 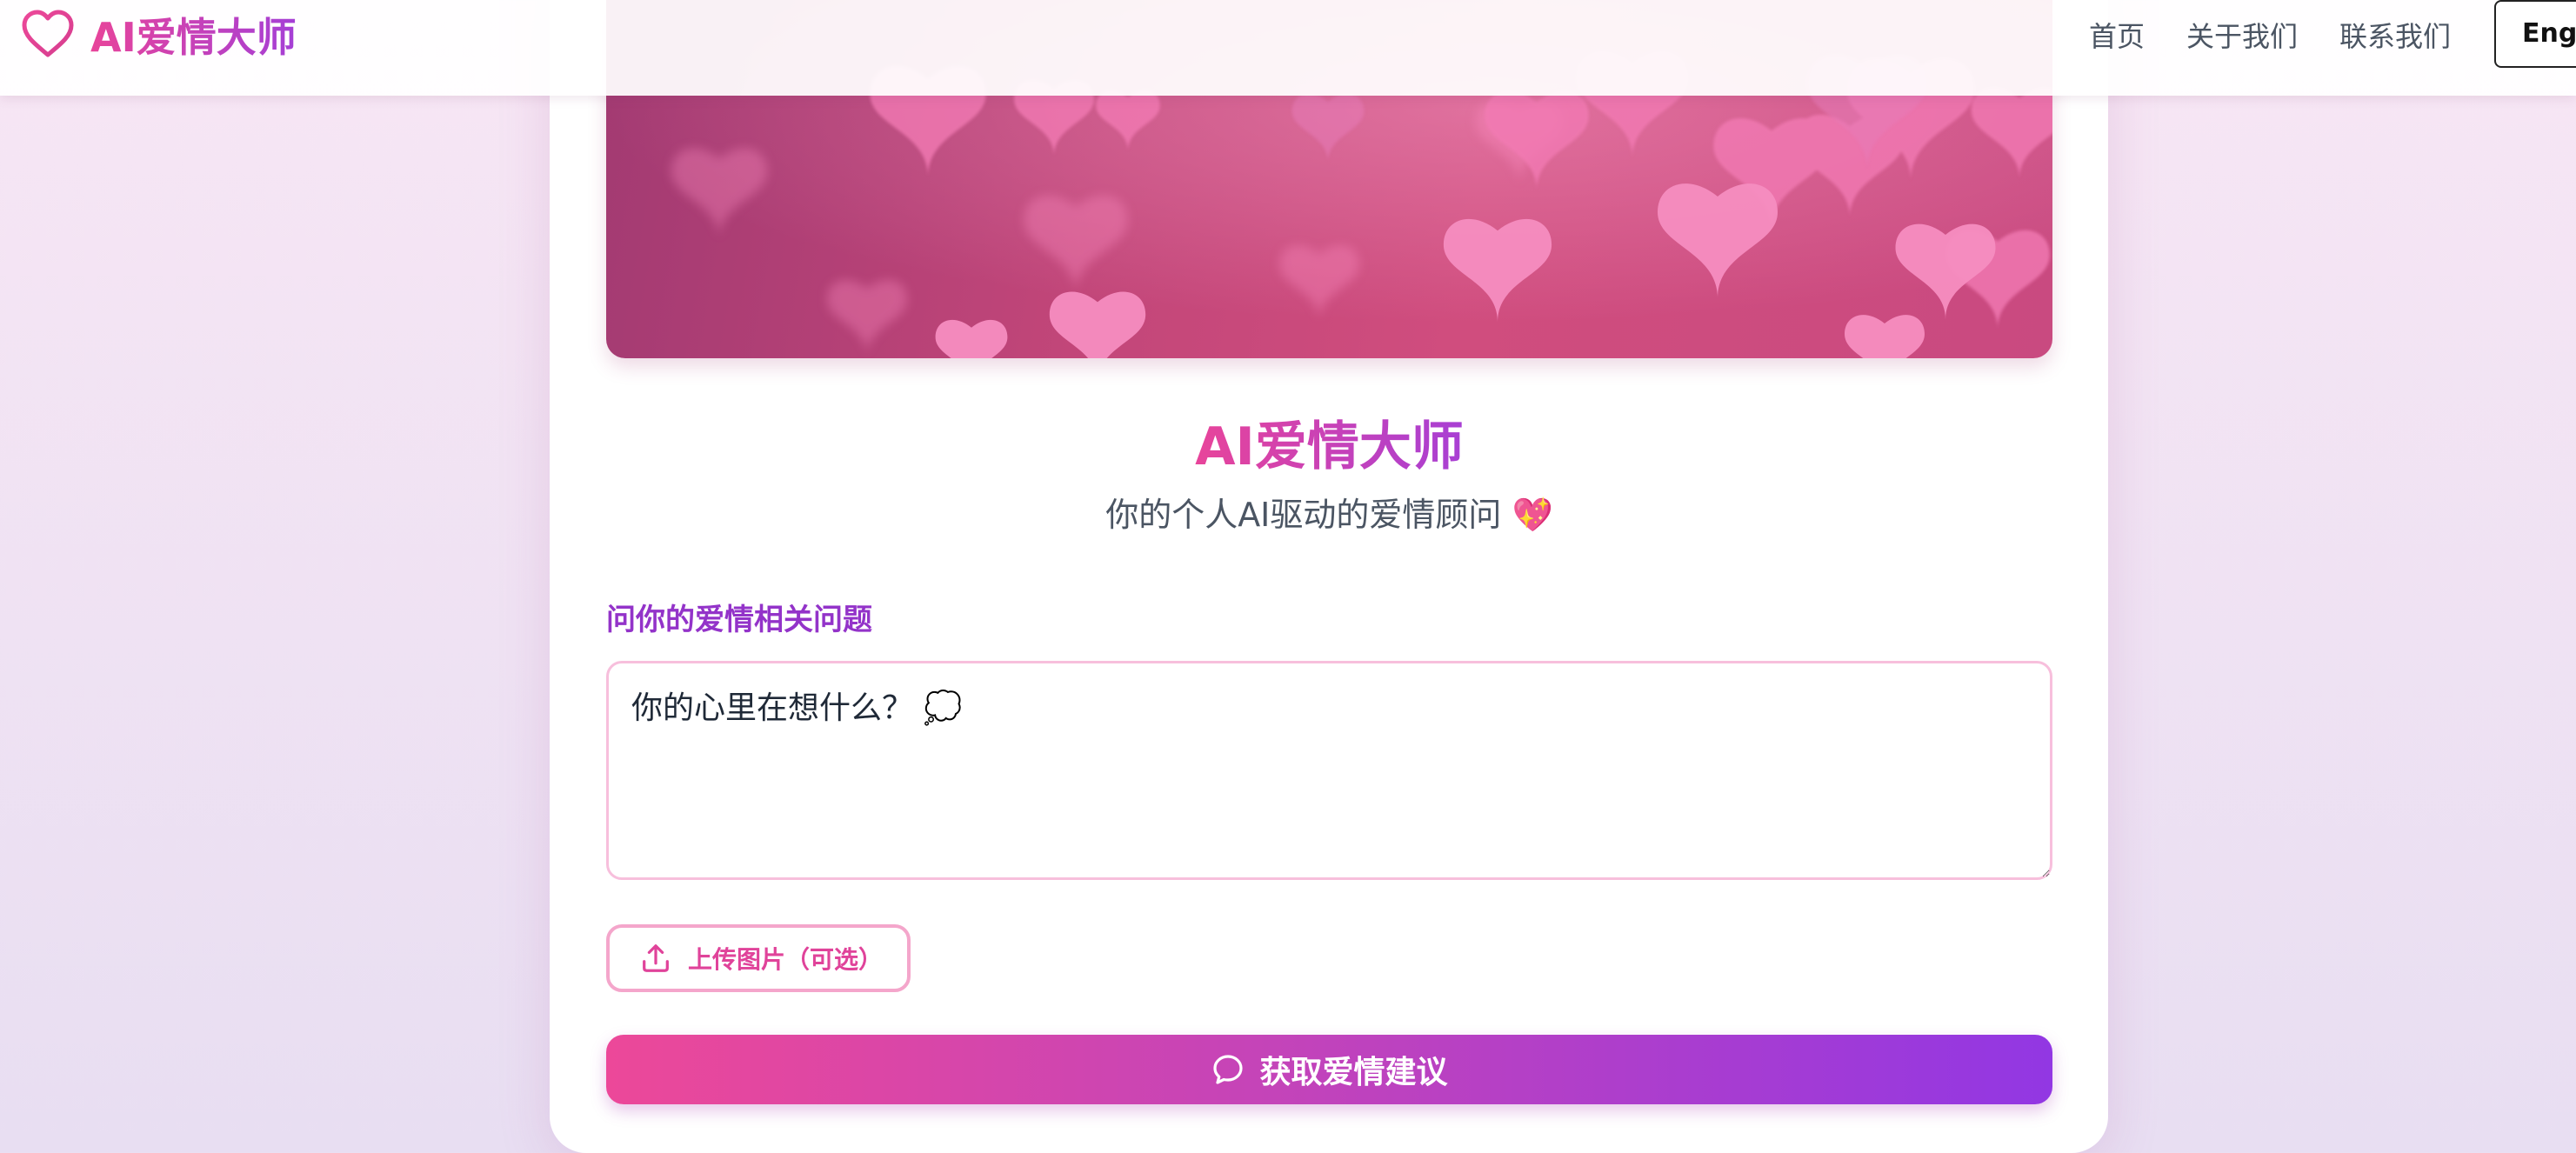 I want to click on page-title-text: AI爱情大师, so click(x=1329, y=447).